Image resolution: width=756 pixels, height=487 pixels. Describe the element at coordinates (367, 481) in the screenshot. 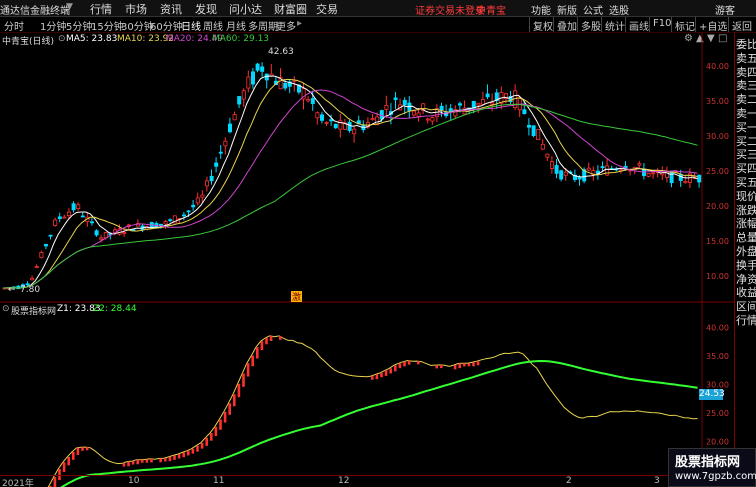

I see `time-axis: 2021年 10 11 12 2 3` at that location.